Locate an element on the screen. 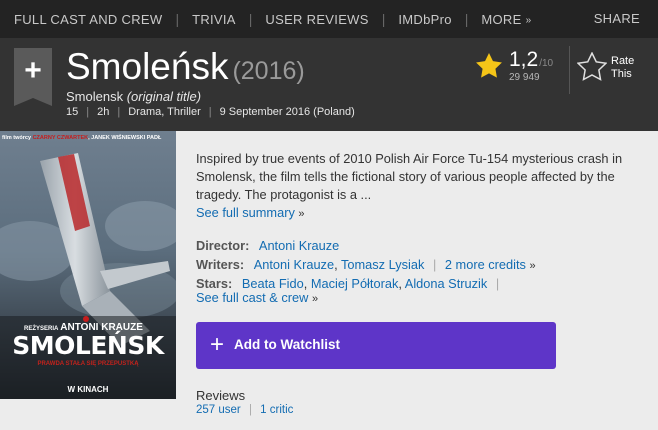 The height and width of the screenshot is (430, 658). add-to-watchlist-label: Add to Watchlist is located at coordinates (287, 344).